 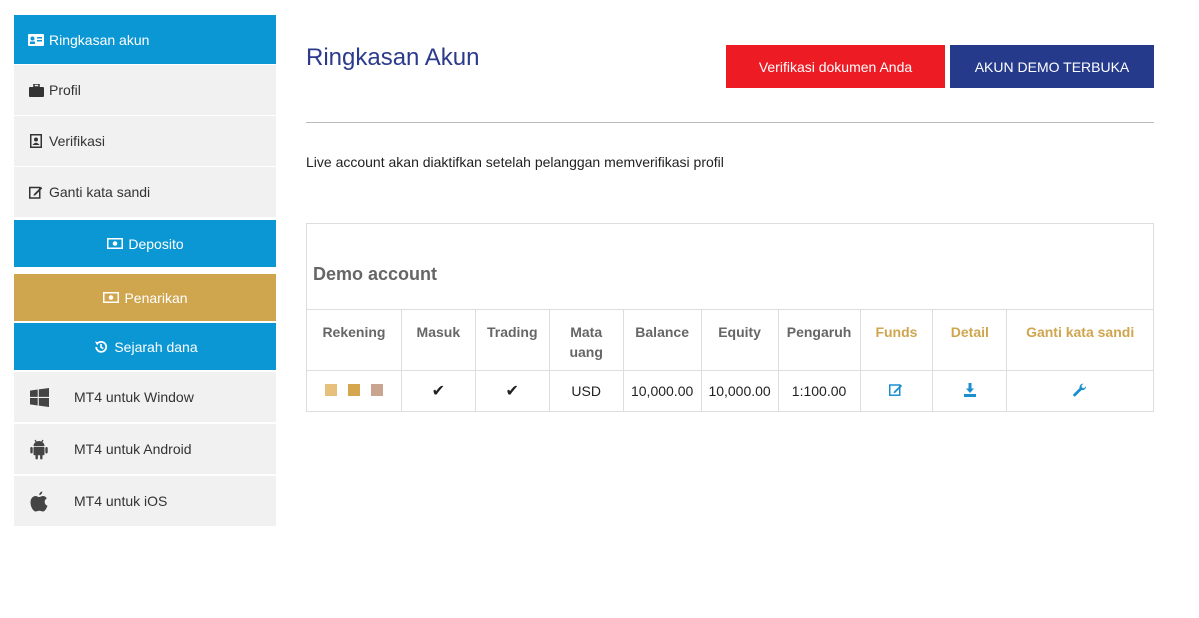 I want to click on windows-icon, so click(x=39, y=397).